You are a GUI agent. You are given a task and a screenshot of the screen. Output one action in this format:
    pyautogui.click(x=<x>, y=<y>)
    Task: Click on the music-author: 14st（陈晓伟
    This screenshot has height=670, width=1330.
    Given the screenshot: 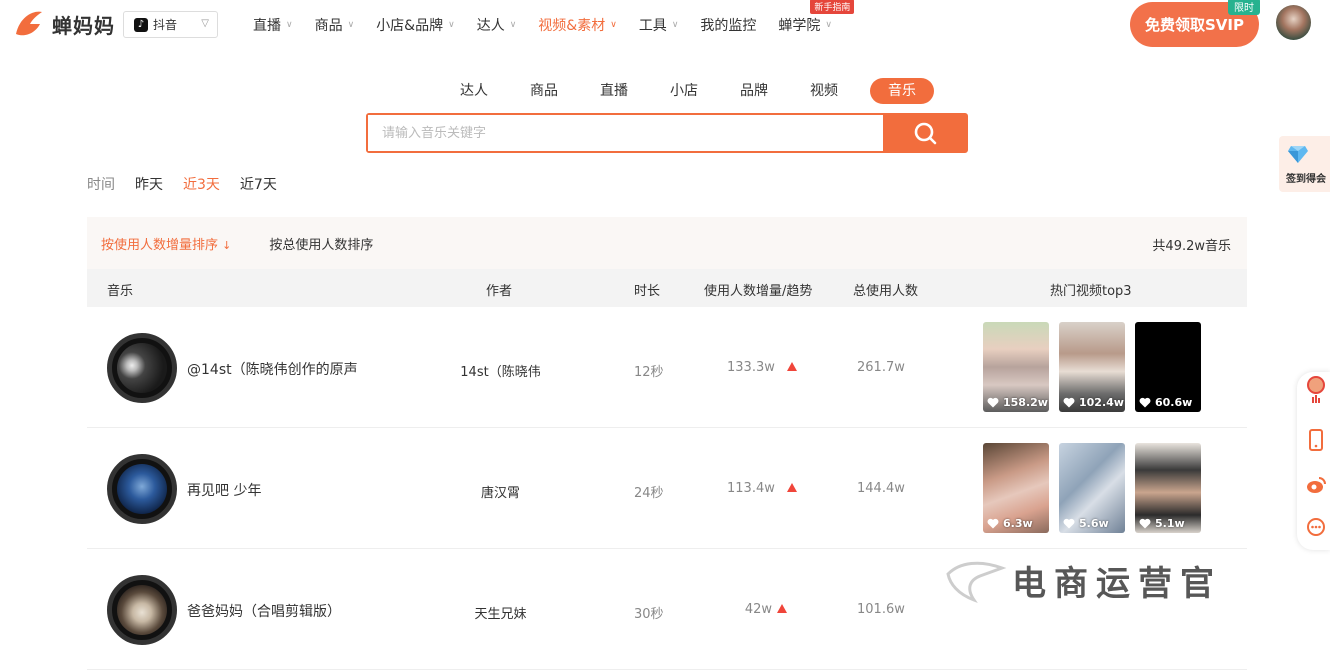 What is the action you would take?
    pyautogui.click(x=500, y=370)
    